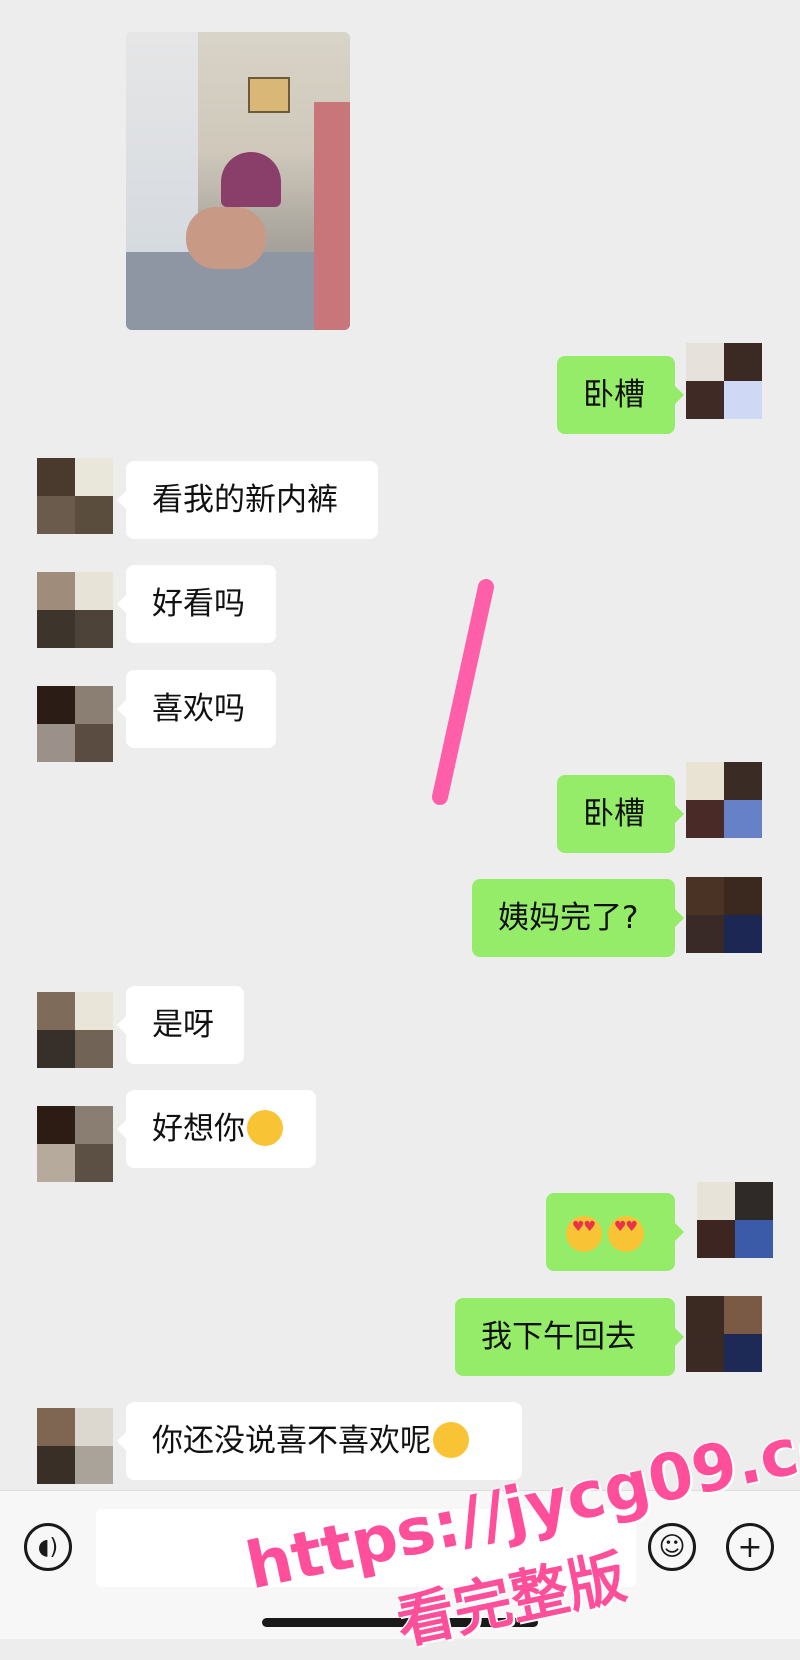 The width and height of the screenshot is (800, 1660). What do you see at coordinates (226, 238) in the screenshot?
I see `photo-person-lower` at bounding box center [226, 238].